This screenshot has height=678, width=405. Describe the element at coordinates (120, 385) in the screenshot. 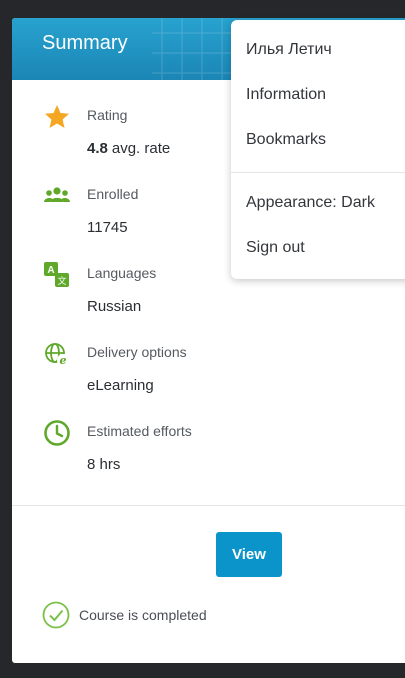

I see `info-value: eLearning` at that location.